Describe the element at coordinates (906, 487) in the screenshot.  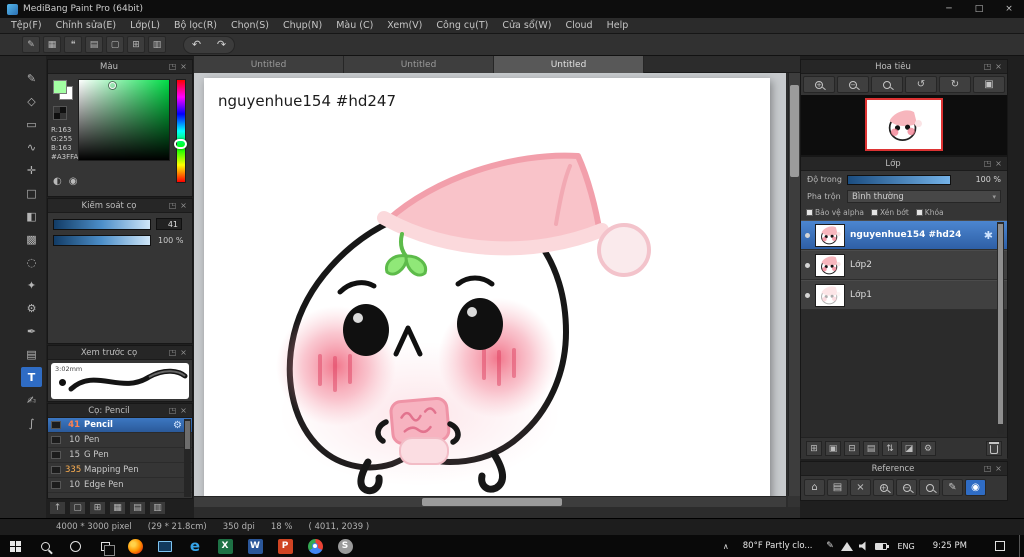
I see `zoom-out-button: −` at that location.